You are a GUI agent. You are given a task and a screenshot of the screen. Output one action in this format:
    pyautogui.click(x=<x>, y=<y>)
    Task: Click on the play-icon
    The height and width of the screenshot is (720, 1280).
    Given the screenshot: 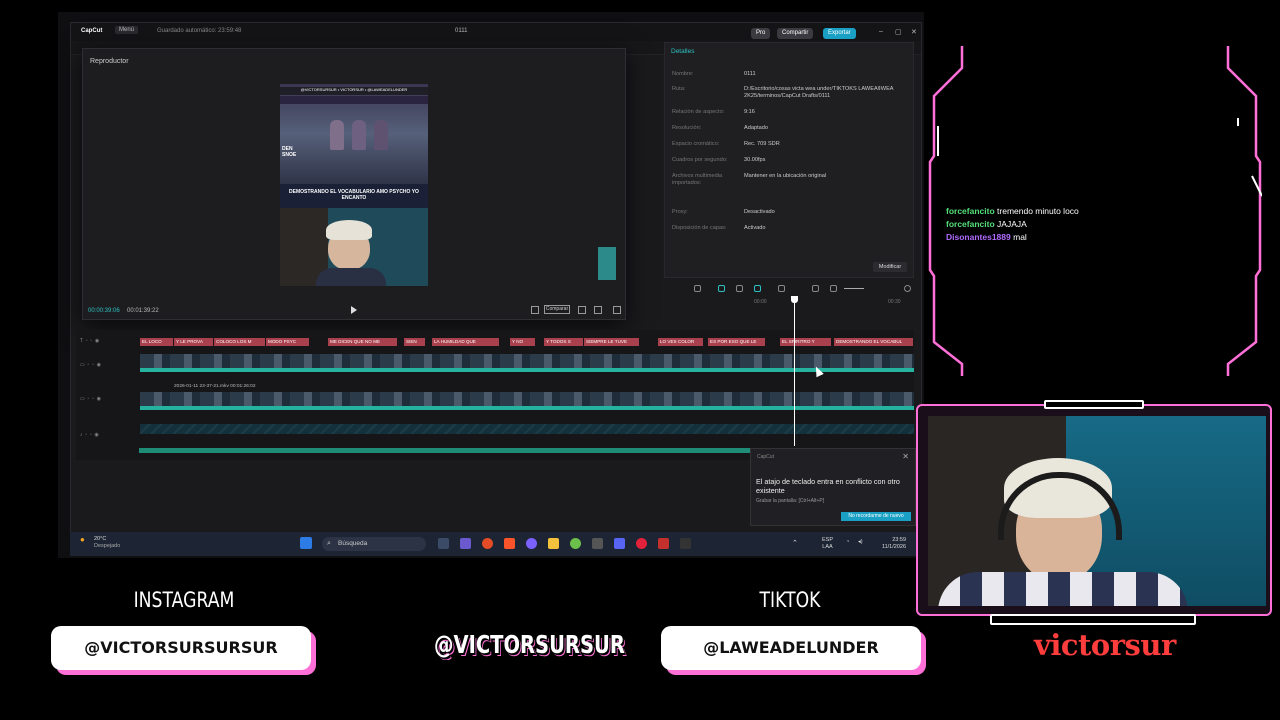 What is the action you would take?
    pyautogui.click(x=354, y=310)
    